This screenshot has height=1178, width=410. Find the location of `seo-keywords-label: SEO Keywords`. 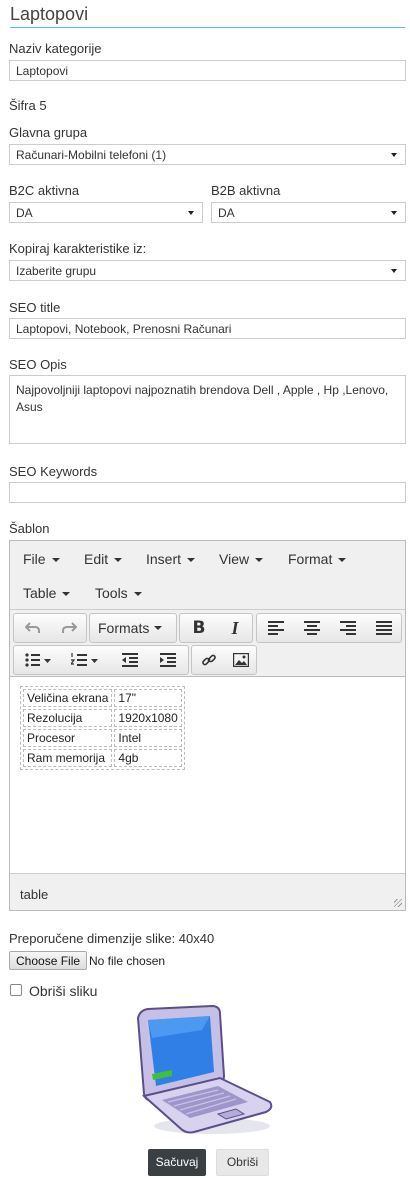

seo-keywords-label: SEO Keywords is located at coordinates (53, 471).